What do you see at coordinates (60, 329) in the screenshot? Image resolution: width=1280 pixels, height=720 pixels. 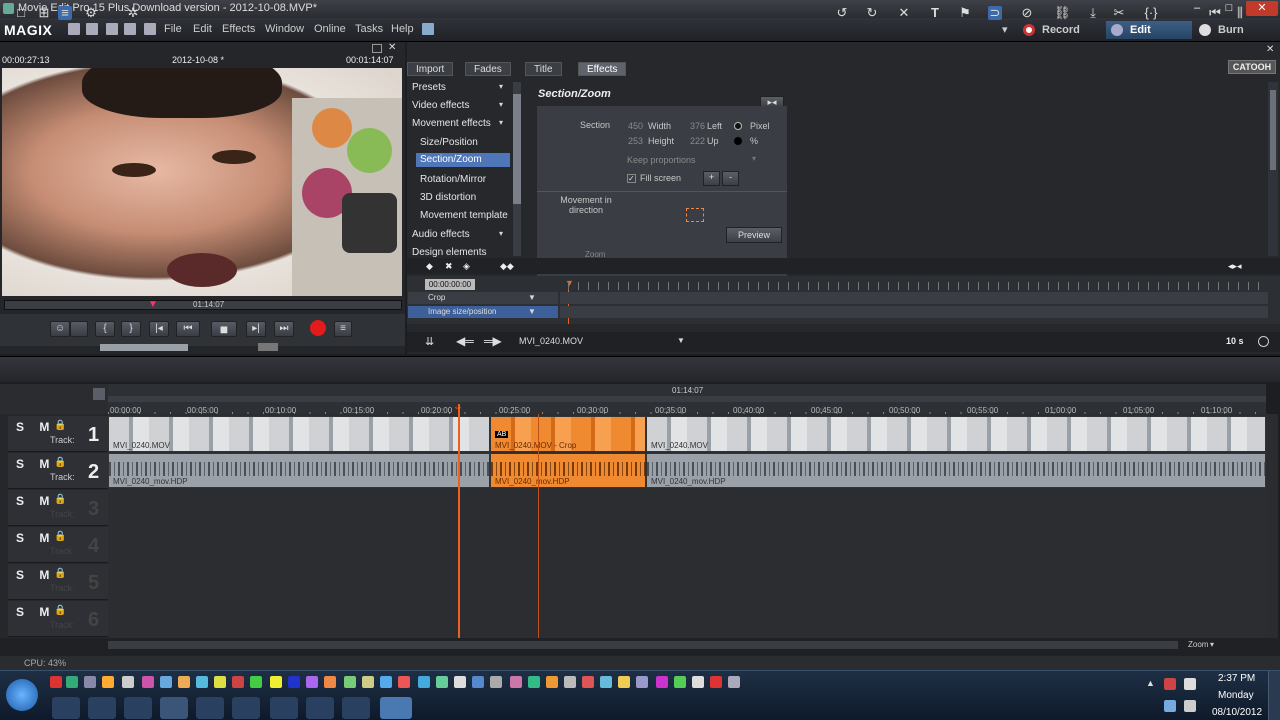 I see `face-icon: ☺` at bounding box center [60, 329].